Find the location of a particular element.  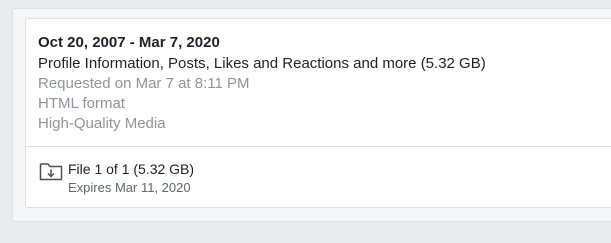

file-title: File 1 of 1 (5.32 GB) is located at coordinates (131, 169).